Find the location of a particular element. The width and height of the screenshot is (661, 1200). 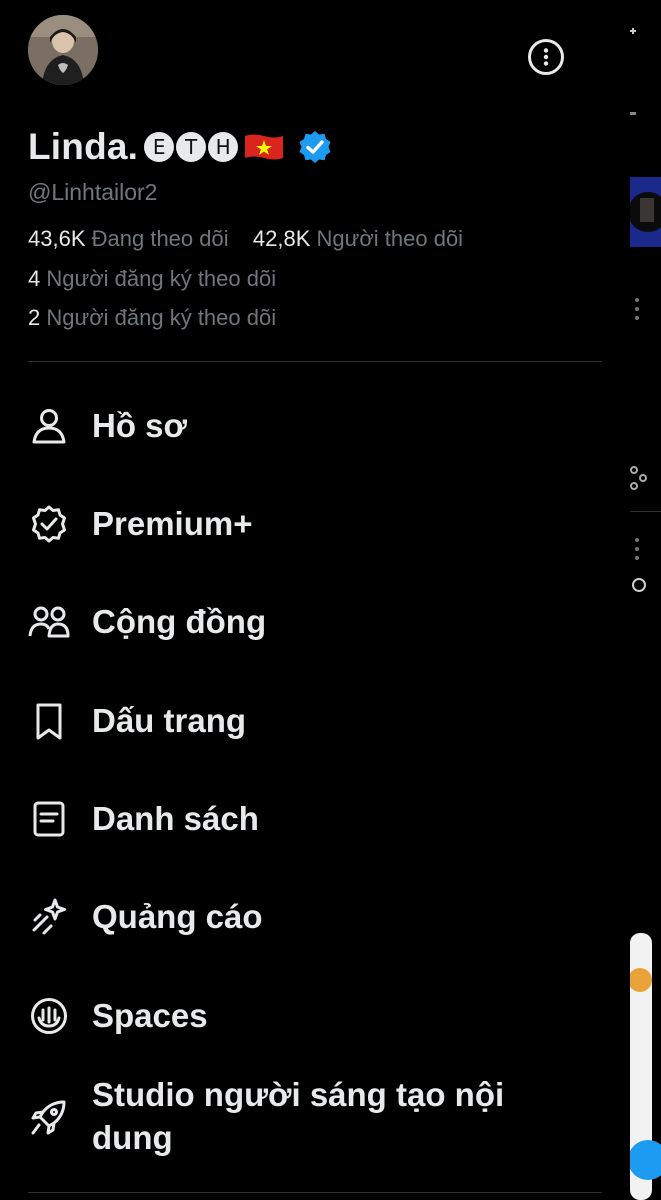

menu-item-creator-studio: Studio người sáng tạo nội dung is located at coordinates (315, 1118).